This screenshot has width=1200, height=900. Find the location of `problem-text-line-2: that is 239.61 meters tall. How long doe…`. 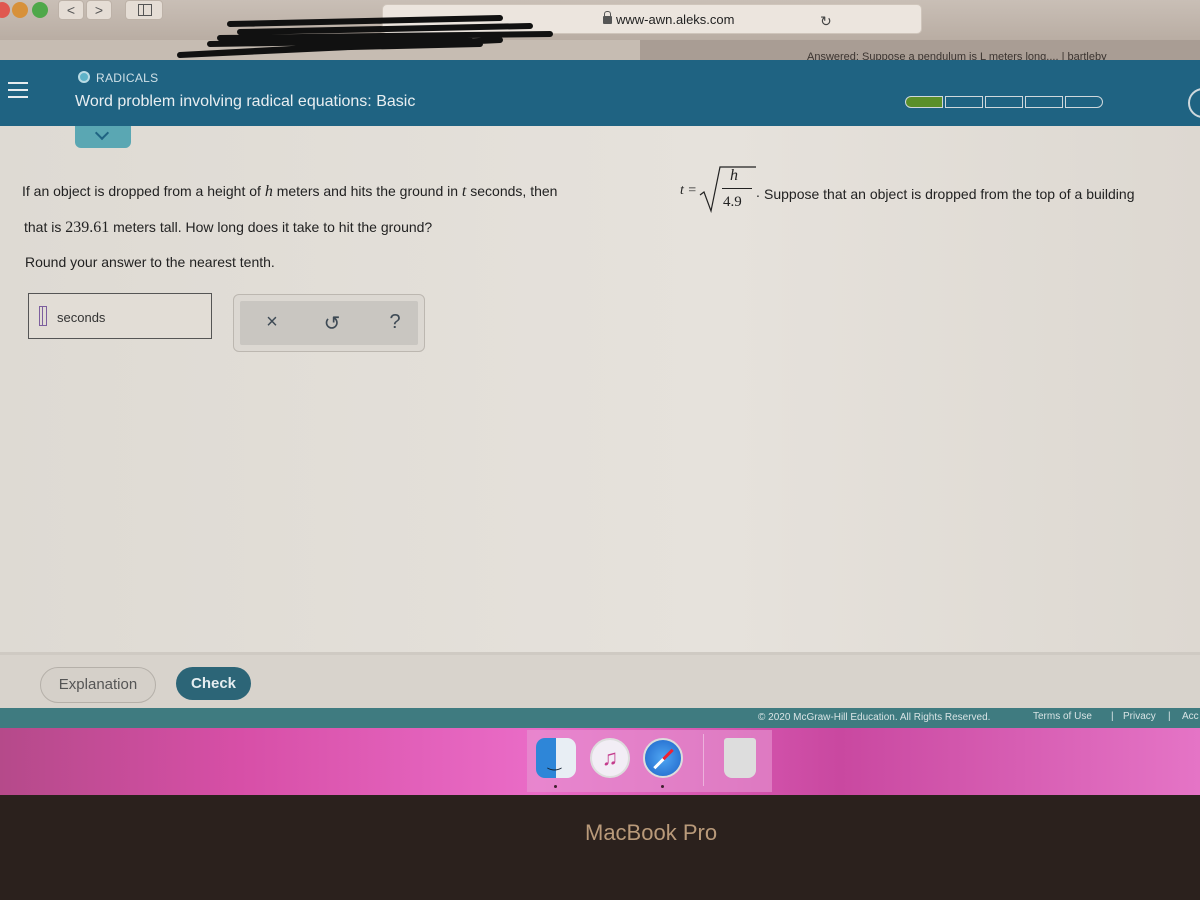

problem-text-line-2: that is 239.61 meters tall. How long doe… is located at coordinates (228, 228).